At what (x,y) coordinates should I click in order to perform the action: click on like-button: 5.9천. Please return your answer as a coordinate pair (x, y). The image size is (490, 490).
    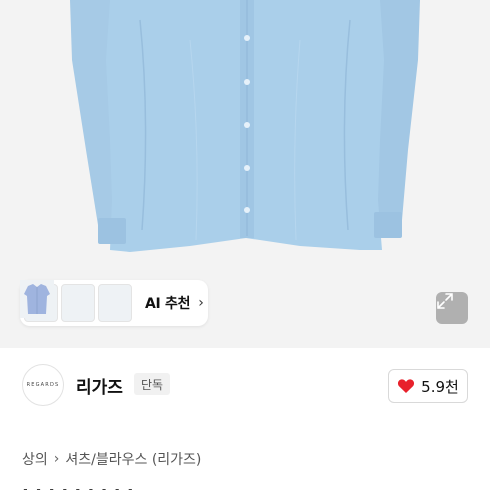
    Looking at the image, I should click on (428, 386).